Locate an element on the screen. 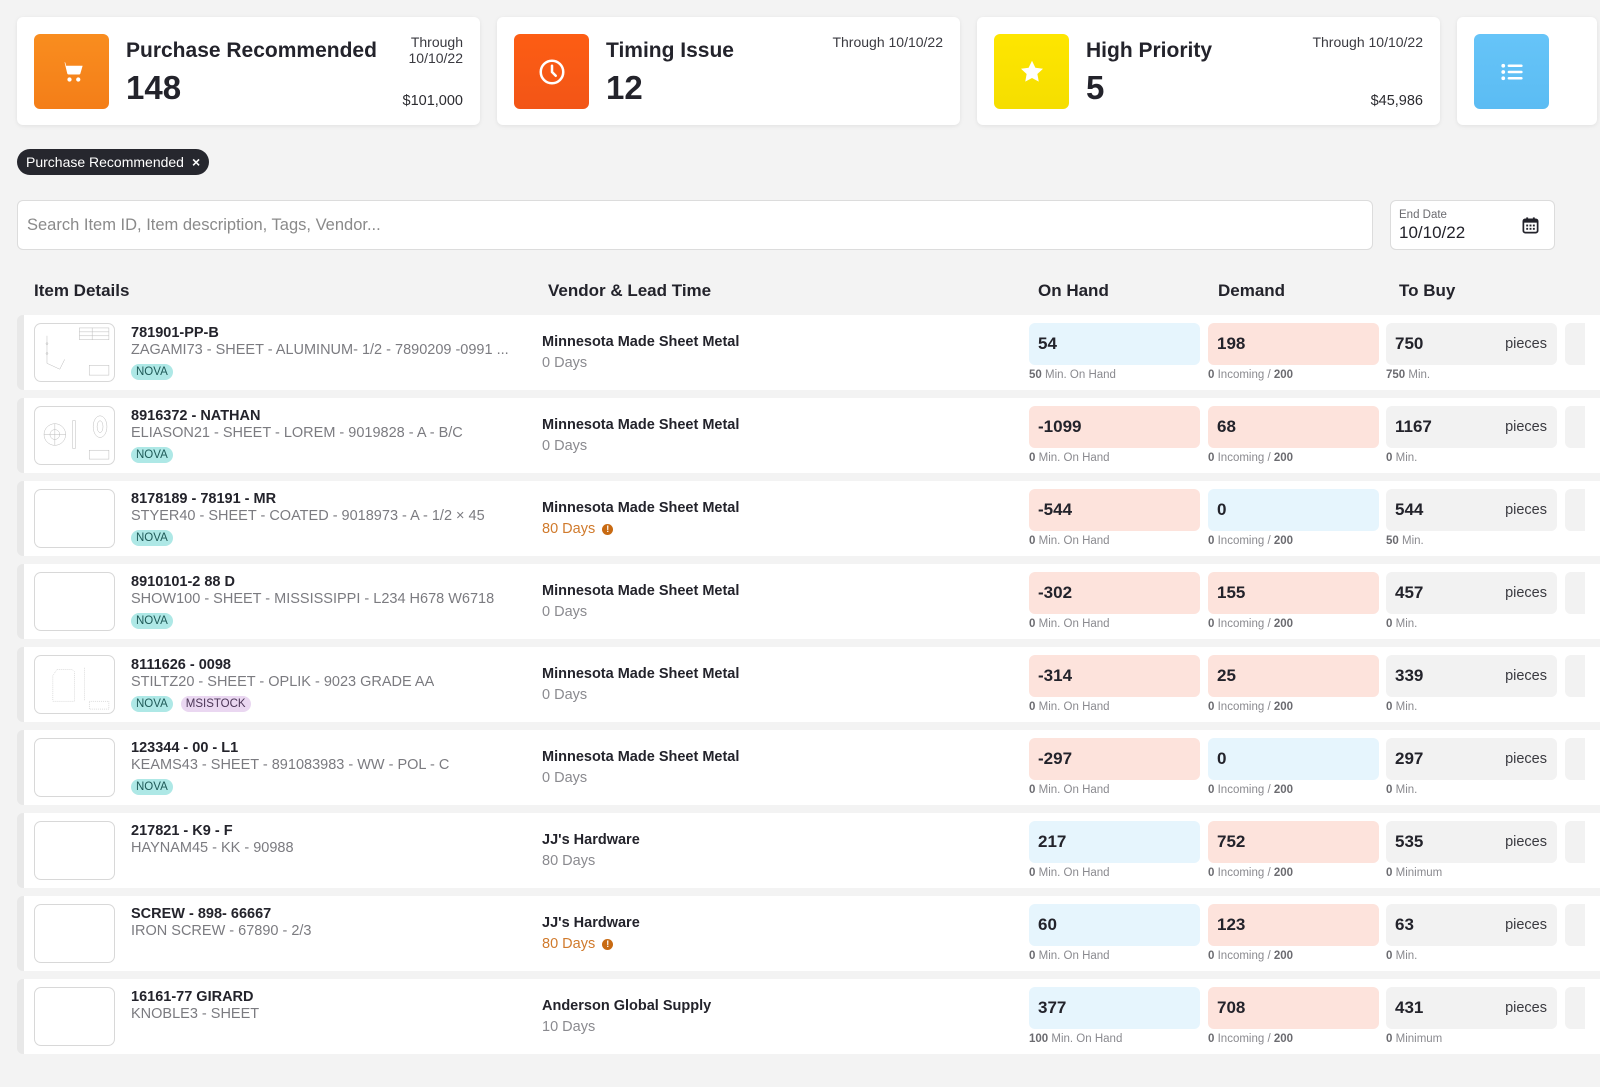 The height and width of the screenshot is (1087, 1600). min-on-hand: 0 Min. On Hand is located at coordinates (1069, 707).